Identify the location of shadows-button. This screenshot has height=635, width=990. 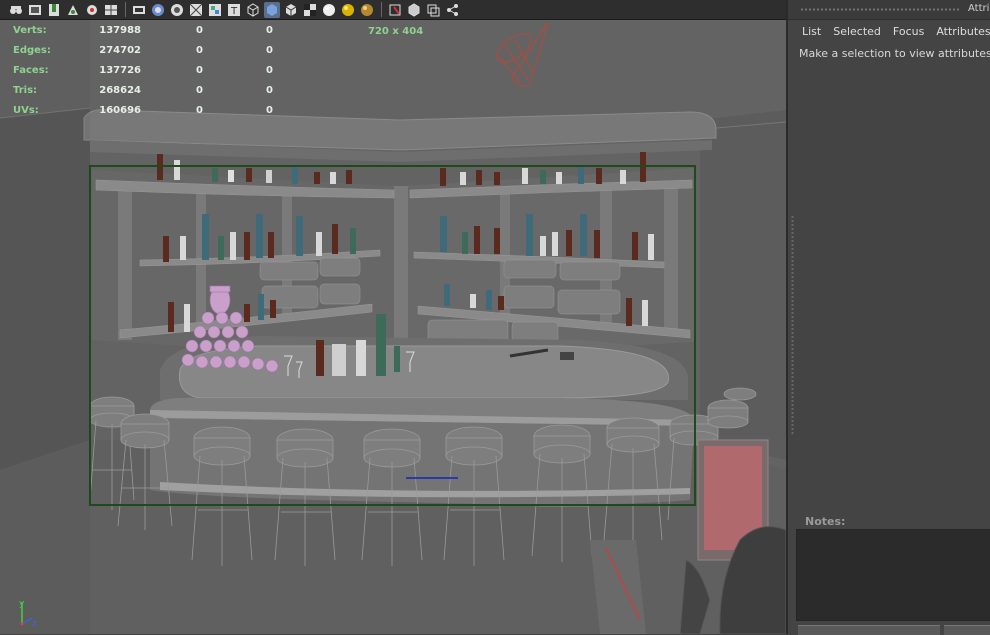
(348, 10).